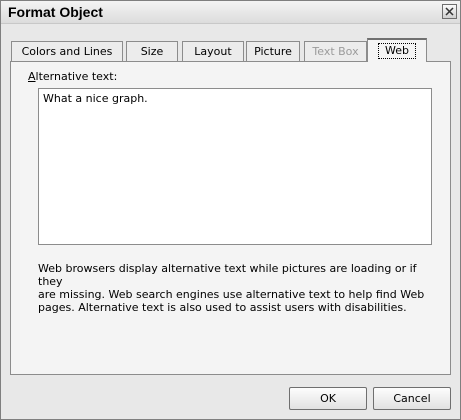 The width and height of the screenshot is (461, 420). I want to click on tab-label: Colors and Lines, so click(67, 51).